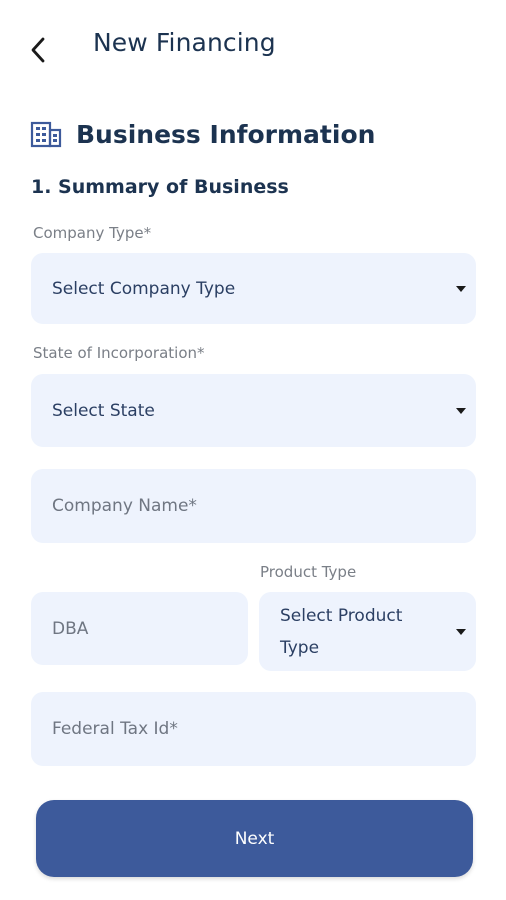 This screenshot has width=506, height=900. Describe the element at coordinates (92, 233) in the screenshot. I see `company-type-label: Company Type*` at that location.